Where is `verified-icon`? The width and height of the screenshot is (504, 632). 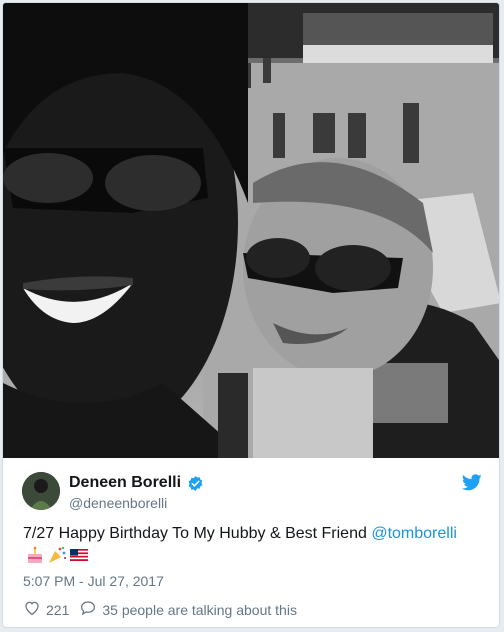 verified-icon is located at coordinates (195, 483).